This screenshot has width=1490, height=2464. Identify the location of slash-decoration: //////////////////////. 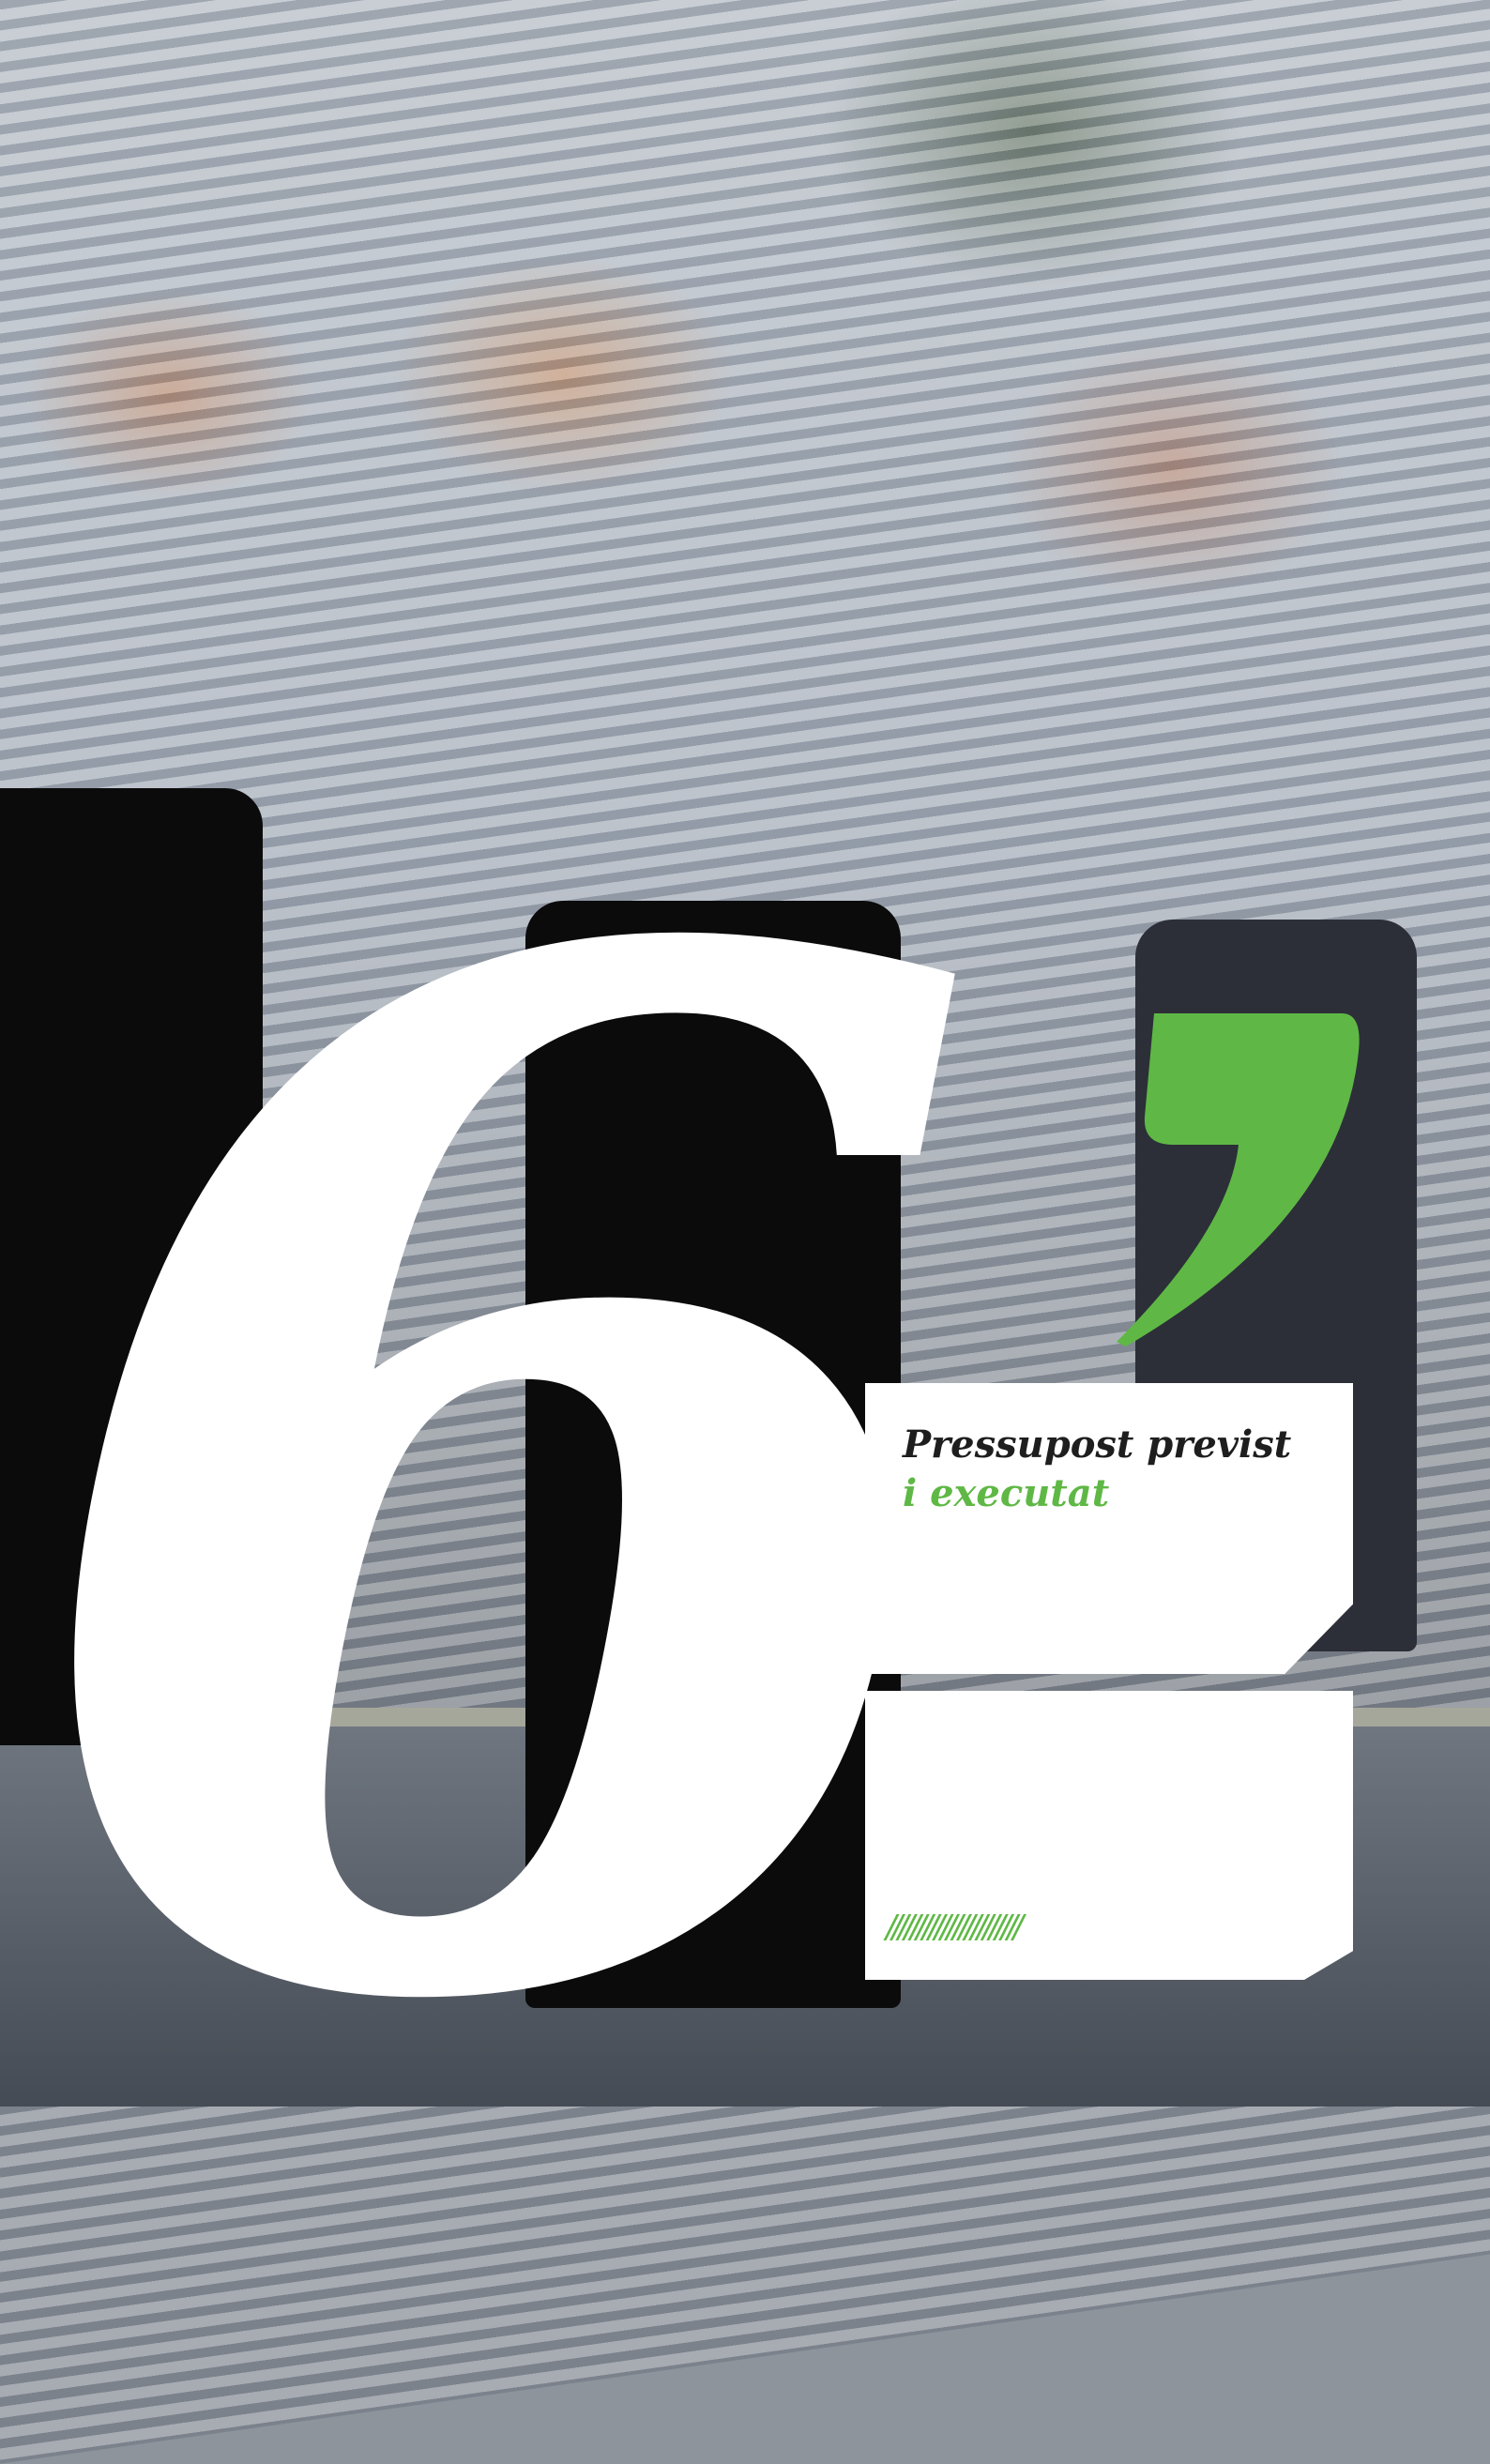
(955, 1928).